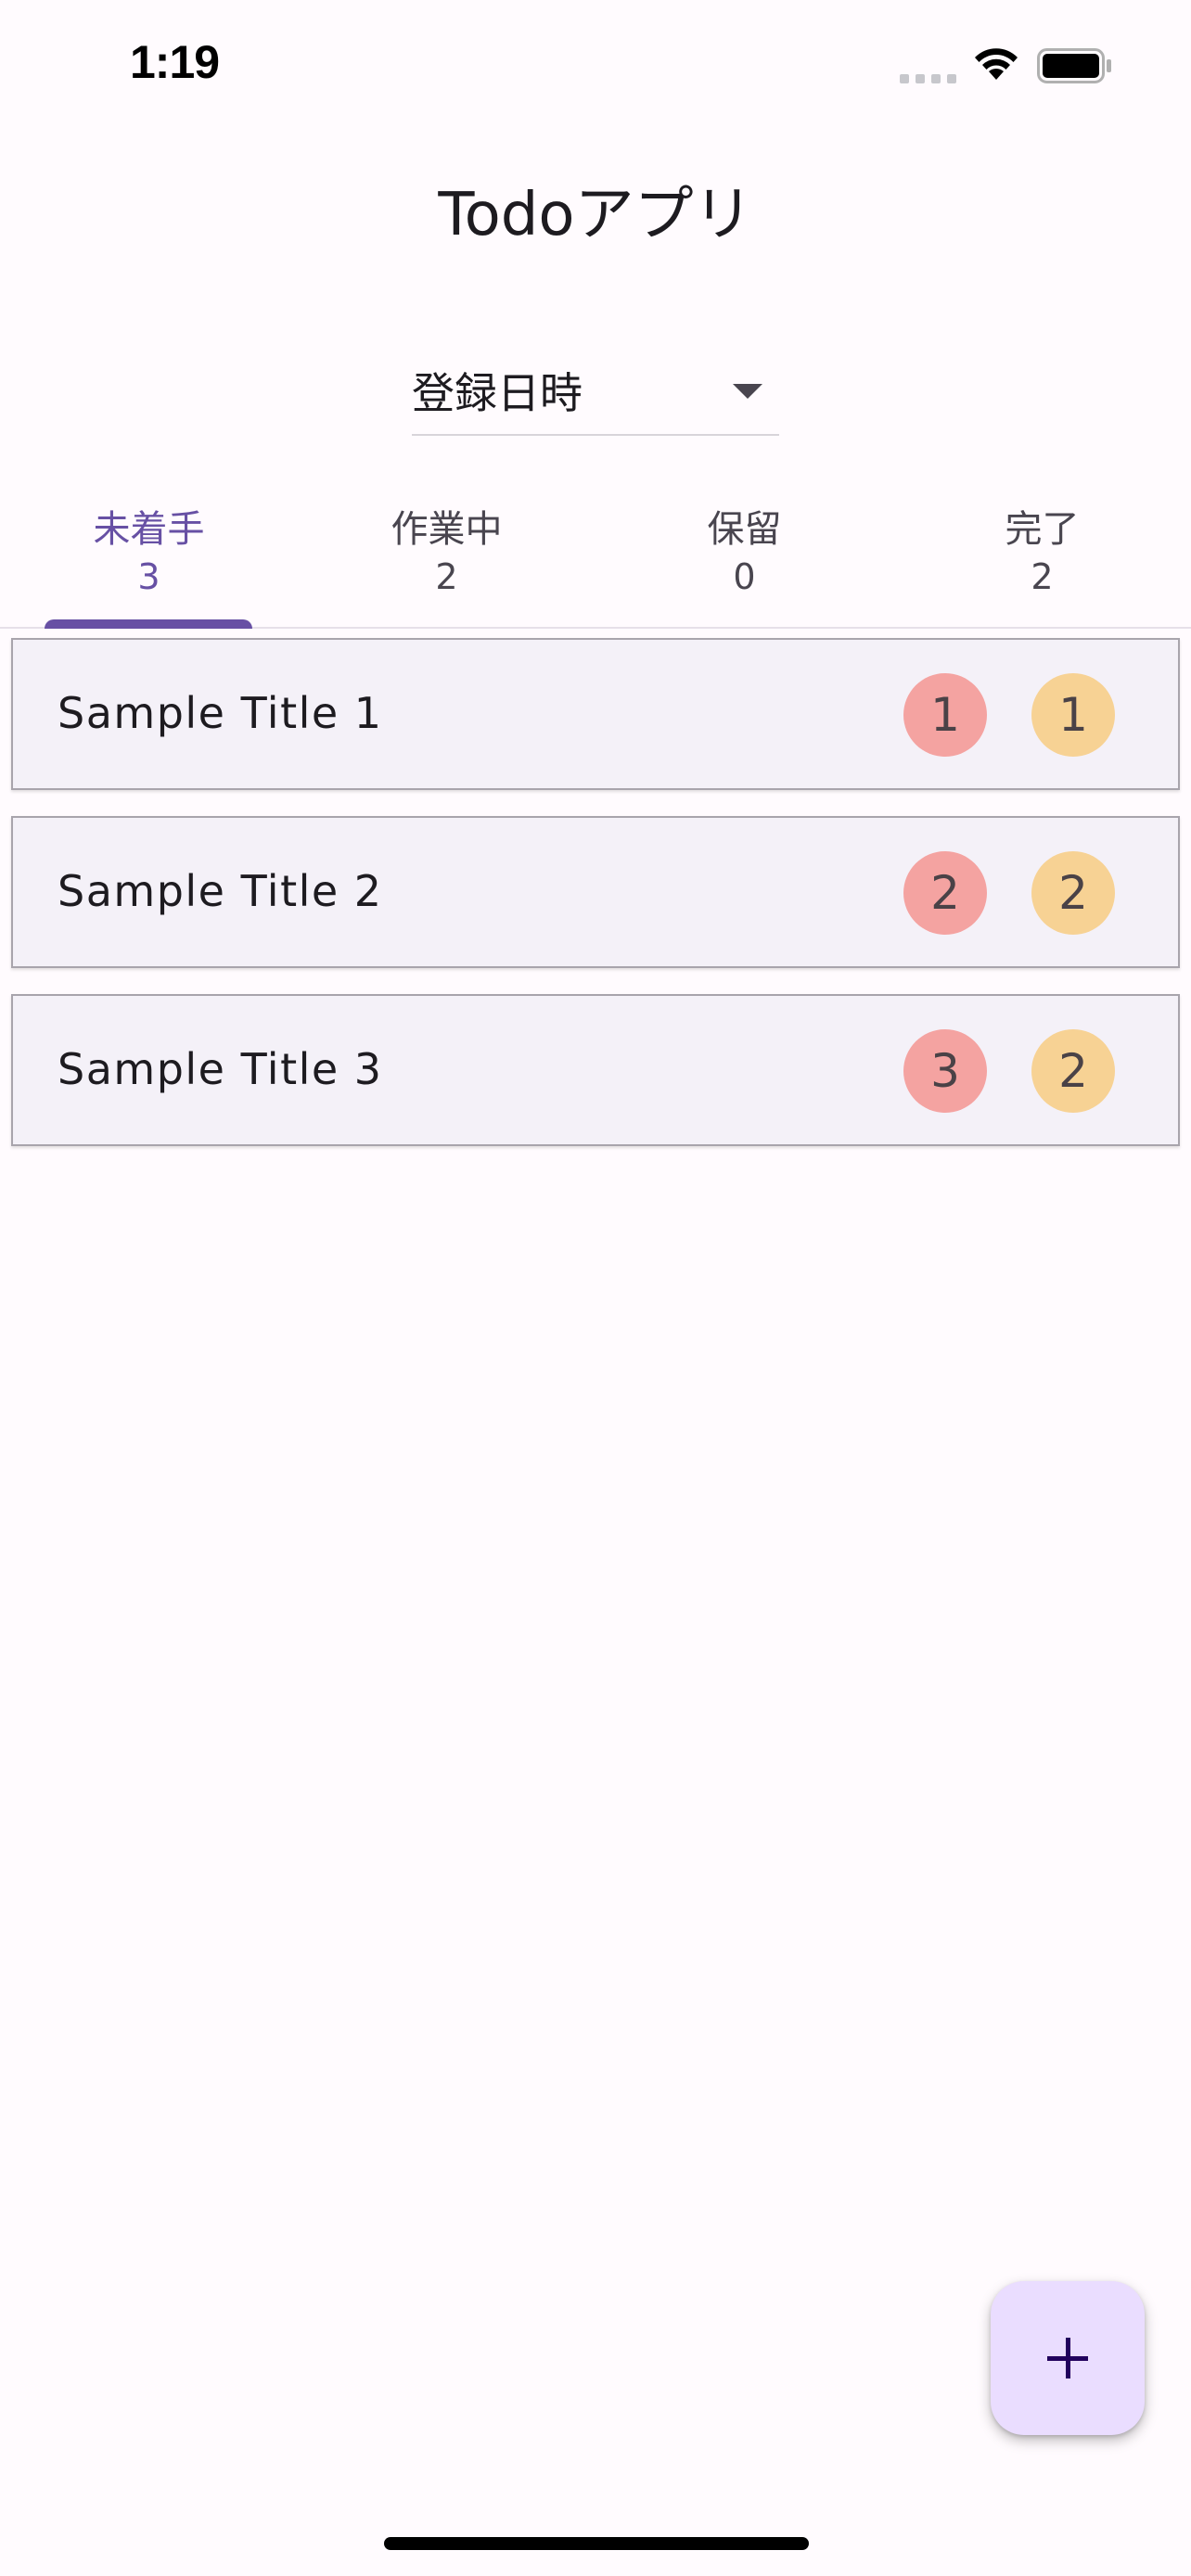  Describe the element at coordinates (744, 576) in the screenshot. I see `tab-count: 0` at that location.